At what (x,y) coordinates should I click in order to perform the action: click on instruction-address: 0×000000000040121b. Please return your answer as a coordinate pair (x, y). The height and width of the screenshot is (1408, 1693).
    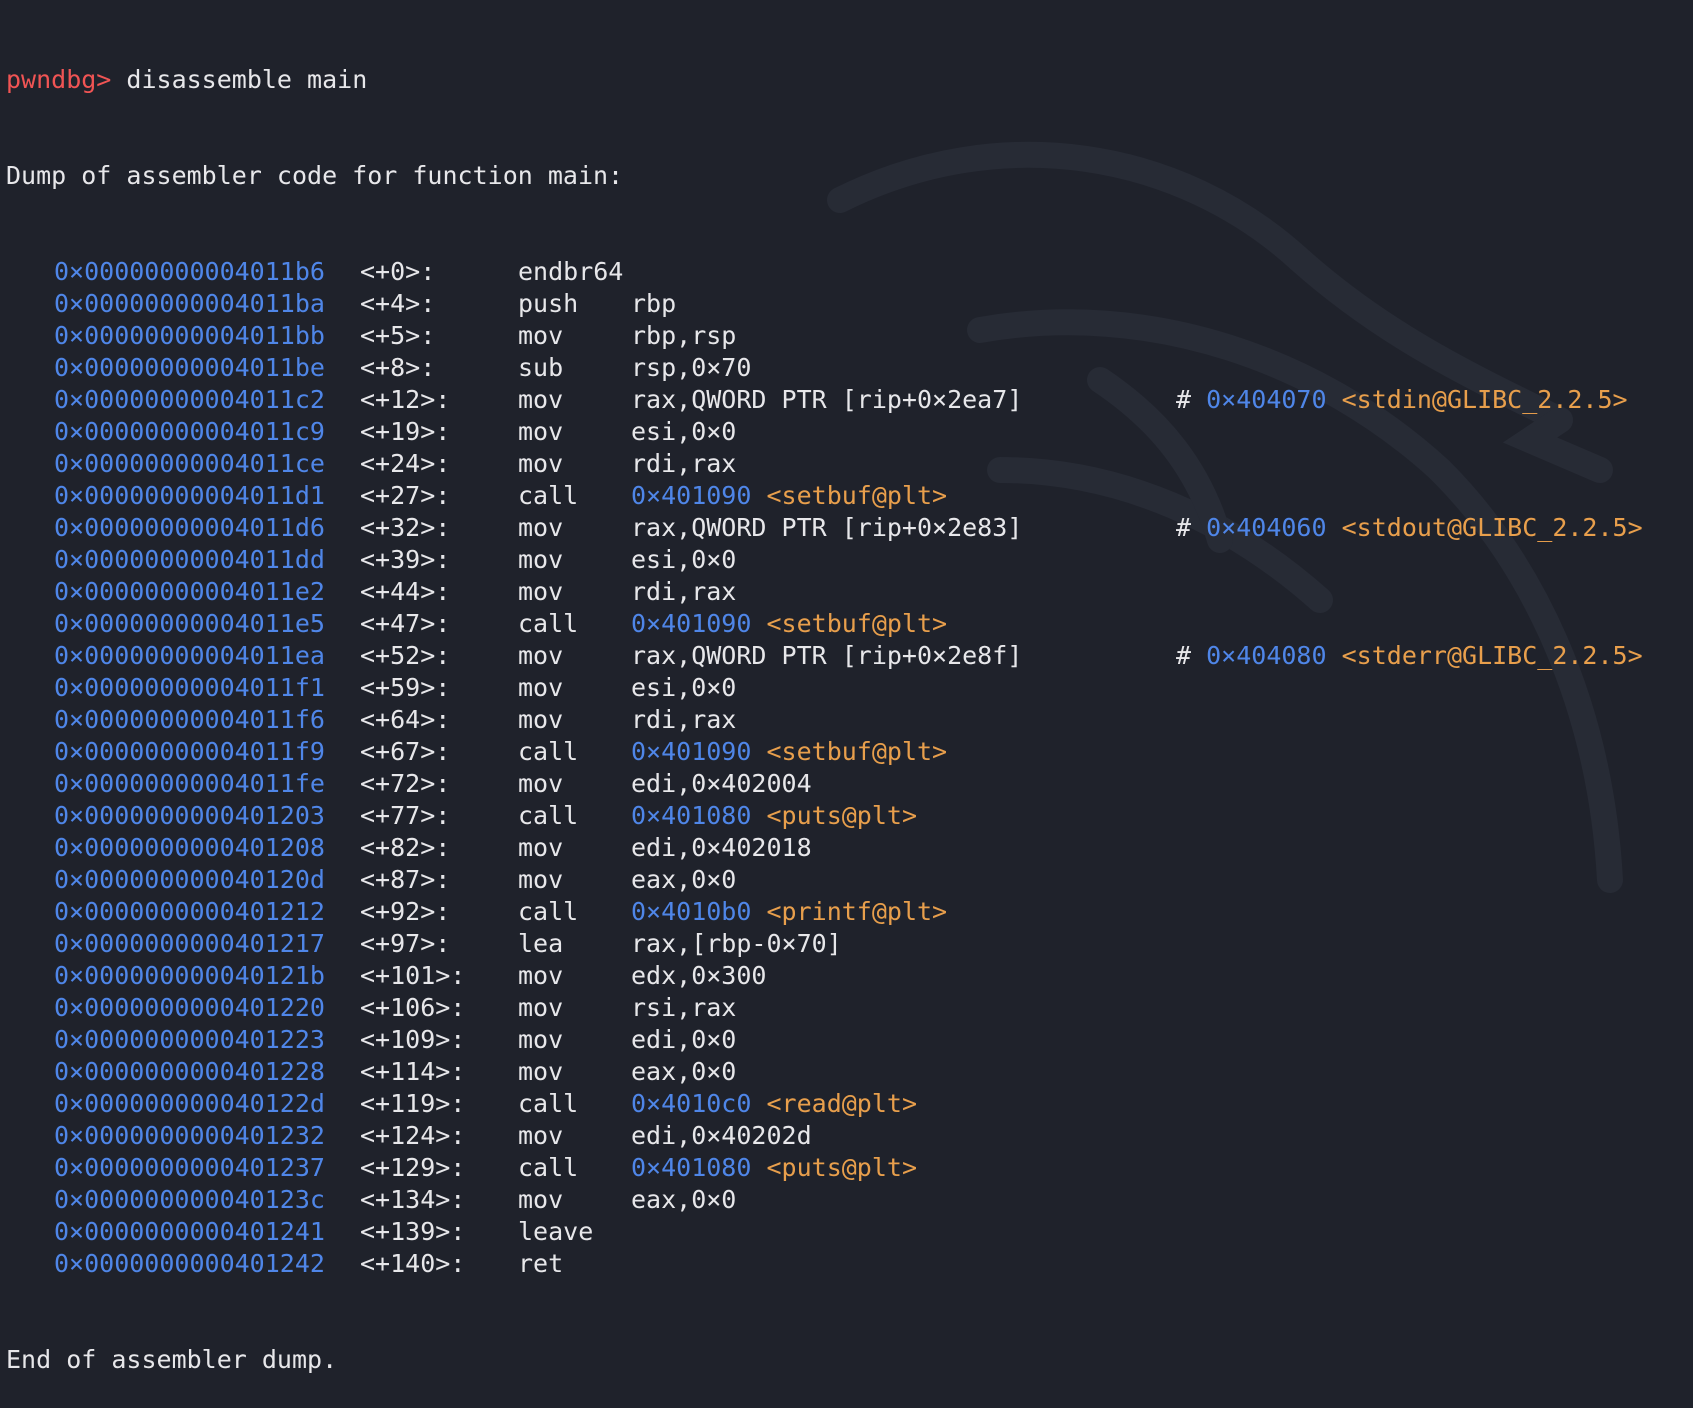
    Looking at the image, I should click on (189, 975).